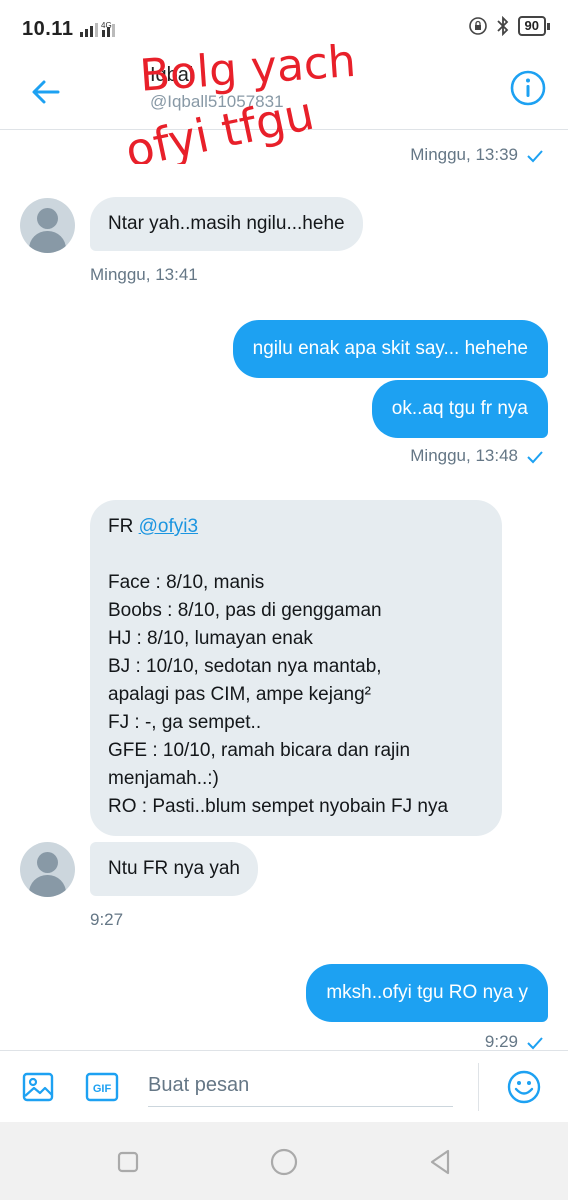 The image size is (568, 1200). Describe the element at coordinates (46, 92) in the screenshot. I see `back-arrow-icon` at that location.